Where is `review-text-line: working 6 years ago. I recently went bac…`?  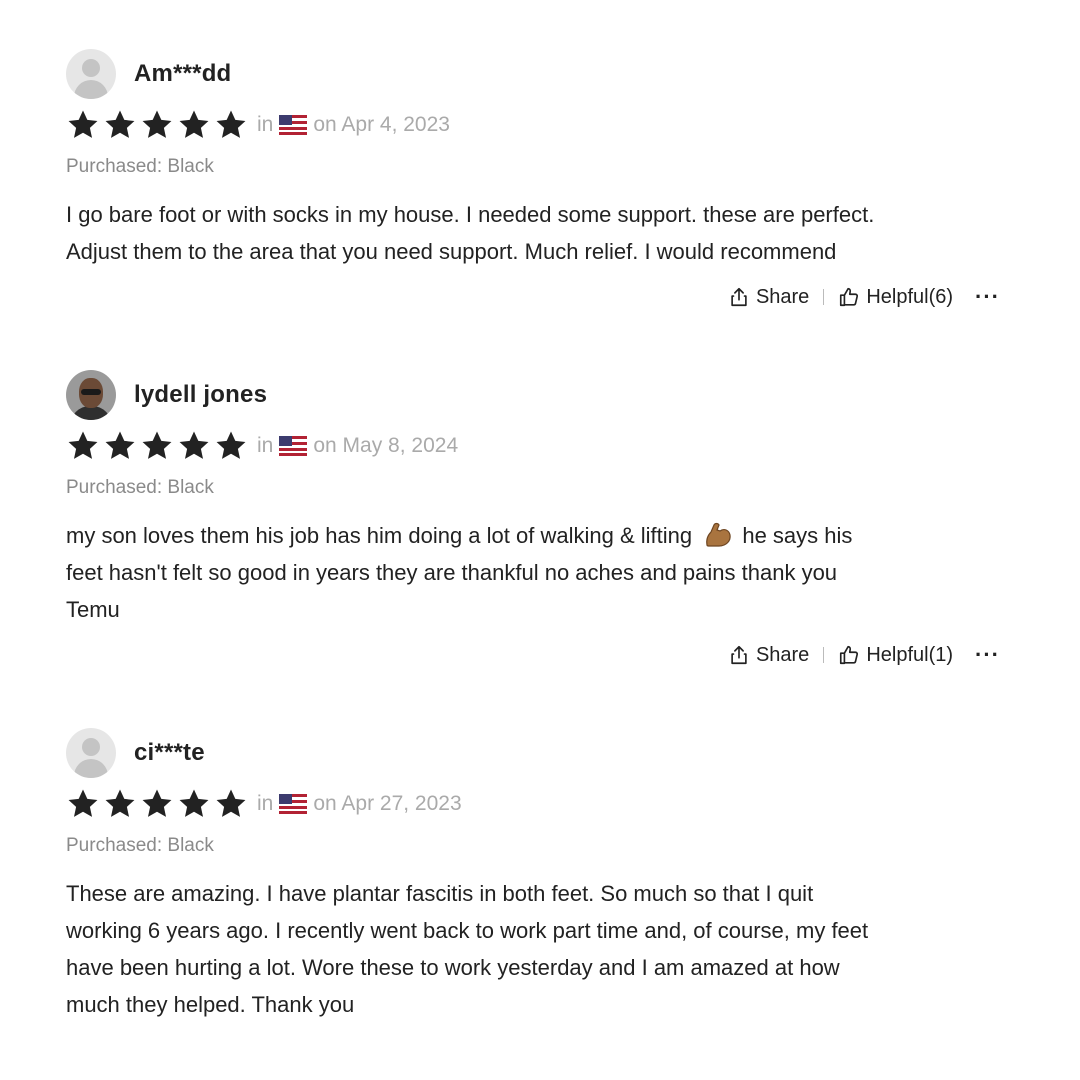 review-text-line: working 6 years ago. I recently went bac… is located at coordinates (467, 930).